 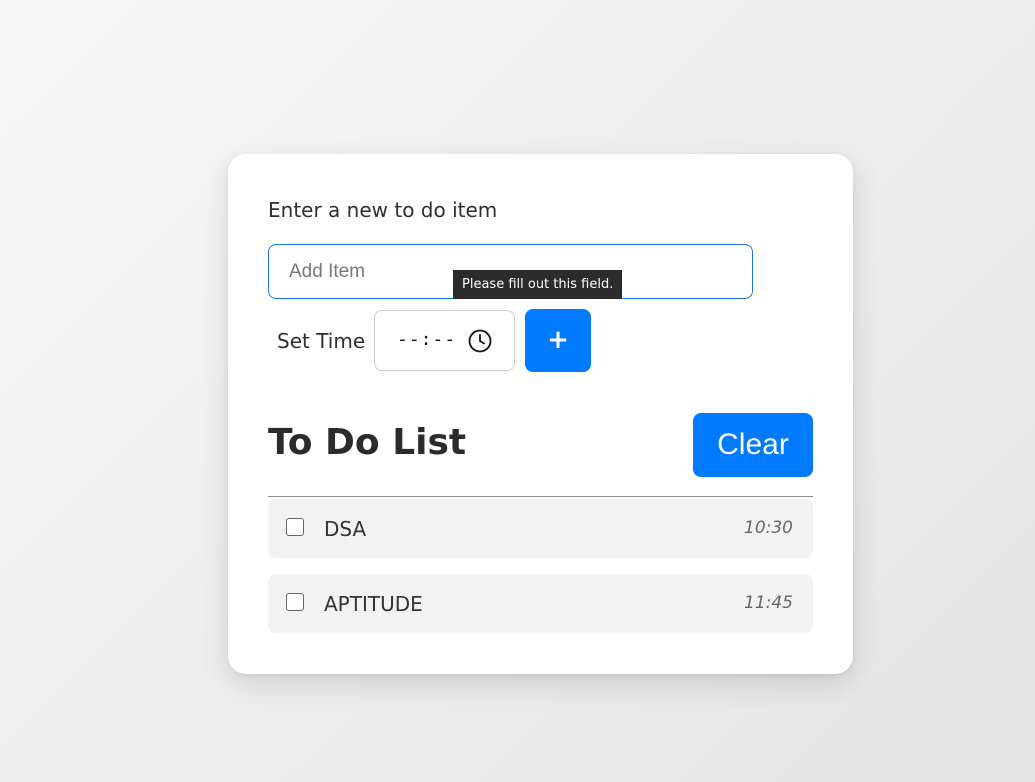 What do you see at coordinates (345, 529) in the screenshot?
I see `todo-item-text: DSA` at bounding box center [345, 529].